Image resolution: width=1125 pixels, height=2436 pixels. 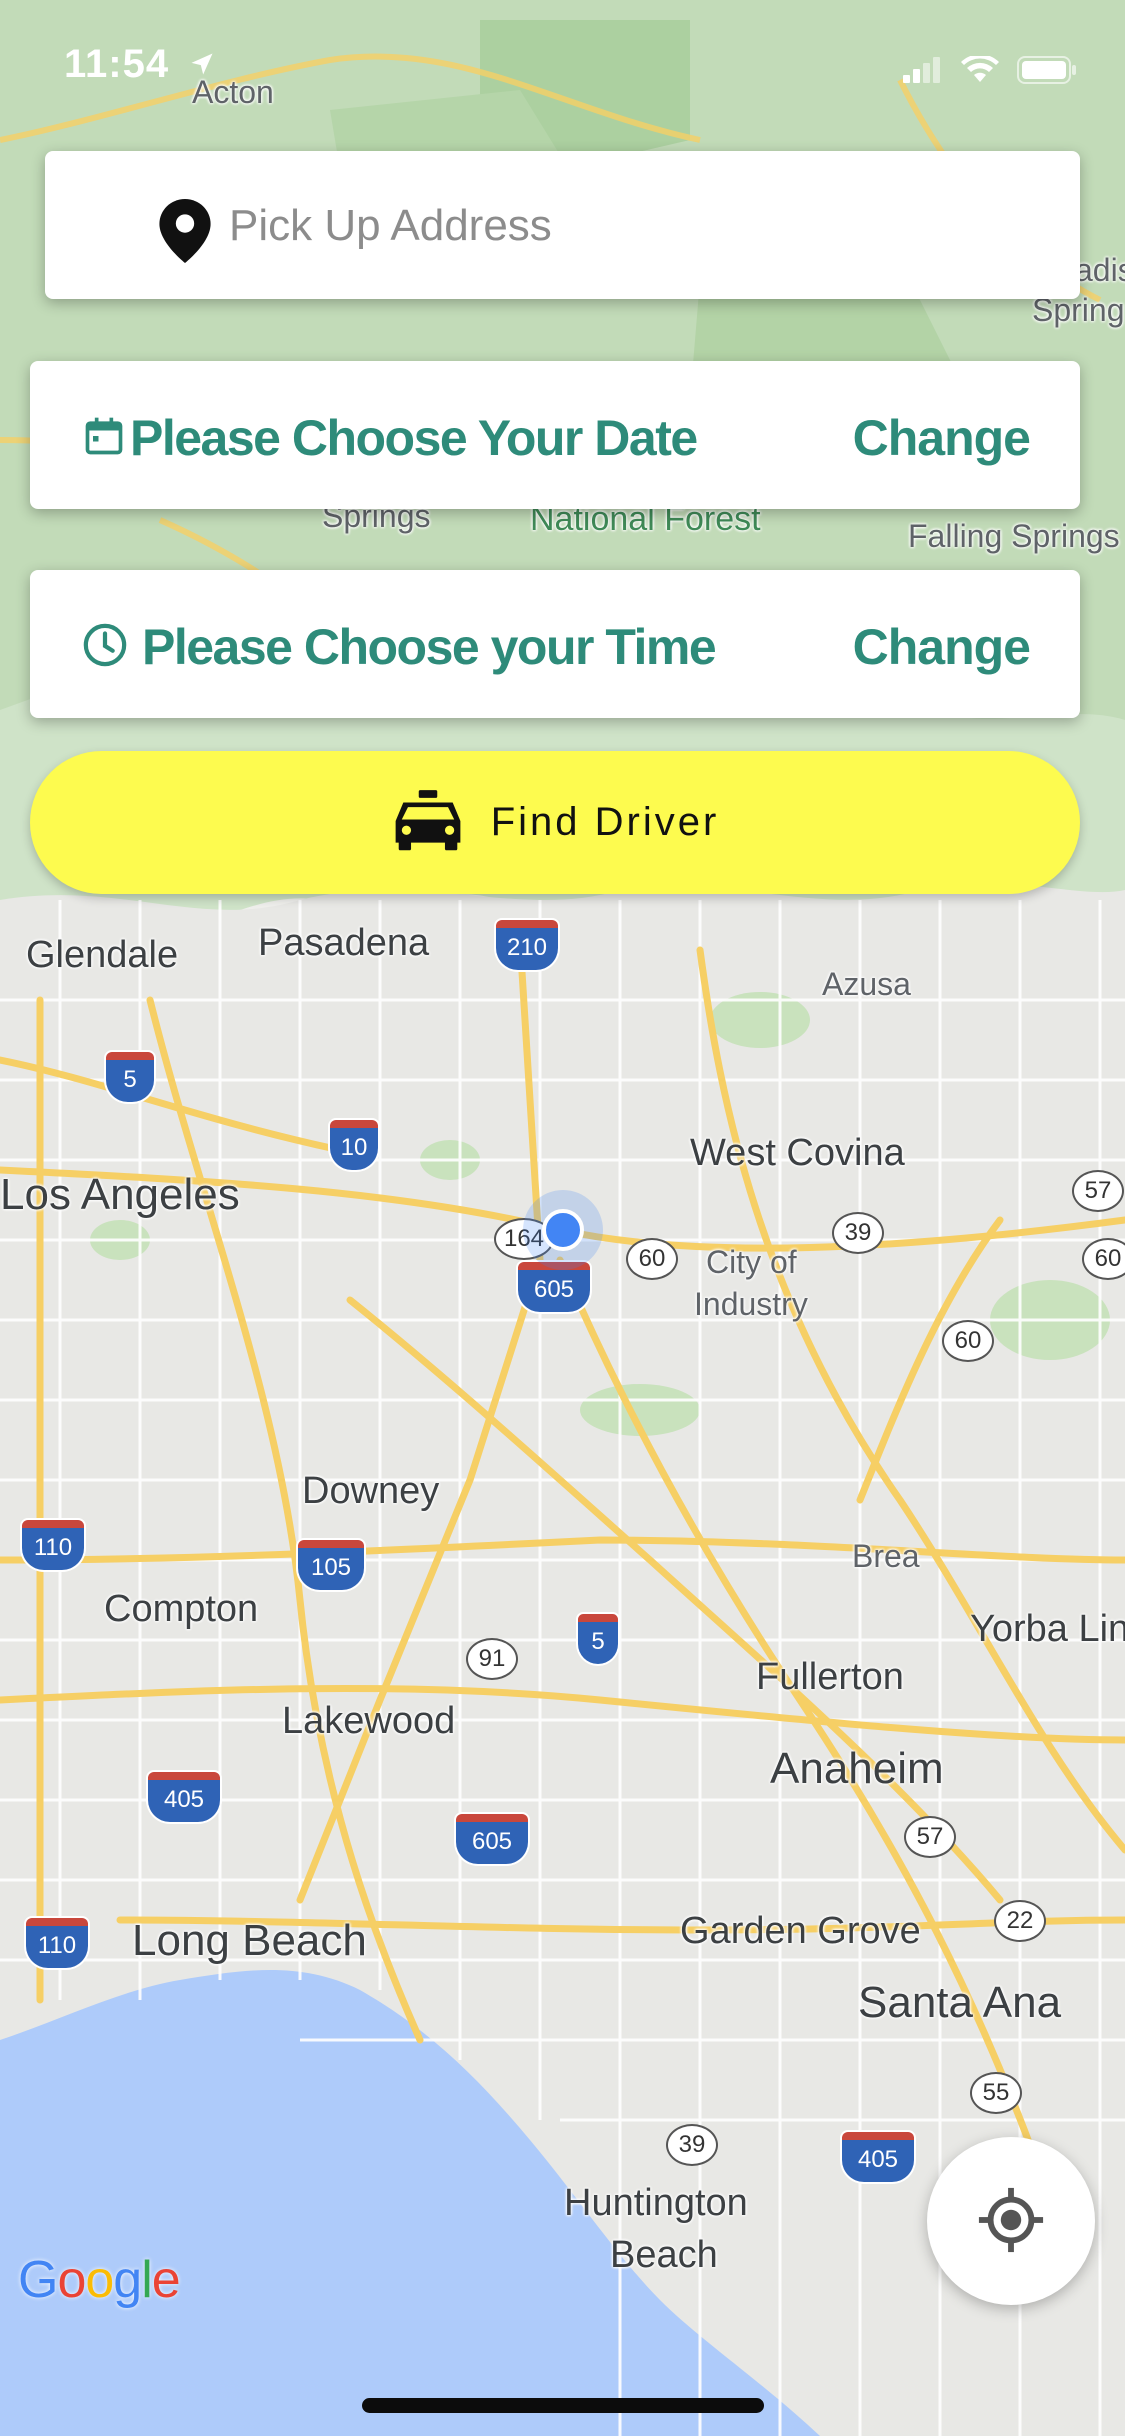 I want to click on place-label: Brea, so click(x=886, y=1556).